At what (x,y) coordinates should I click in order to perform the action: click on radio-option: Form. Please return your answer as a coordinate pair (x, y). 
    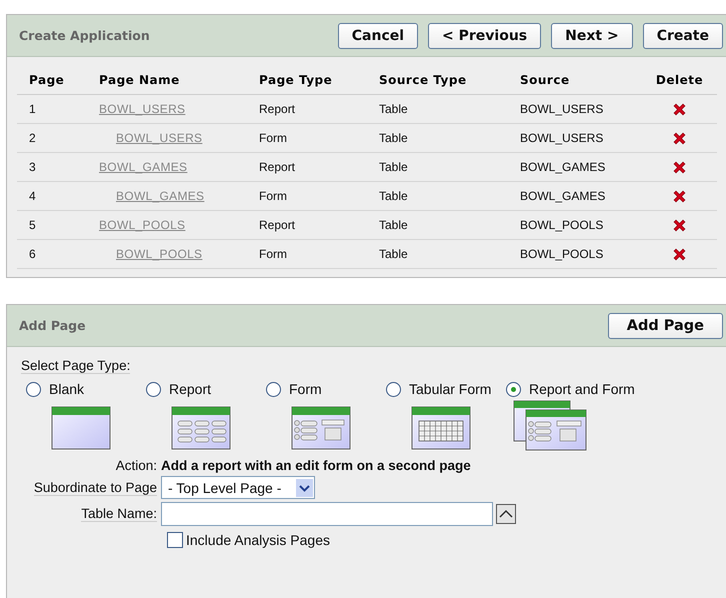
    Looking at the image, I should click on (294, 389).